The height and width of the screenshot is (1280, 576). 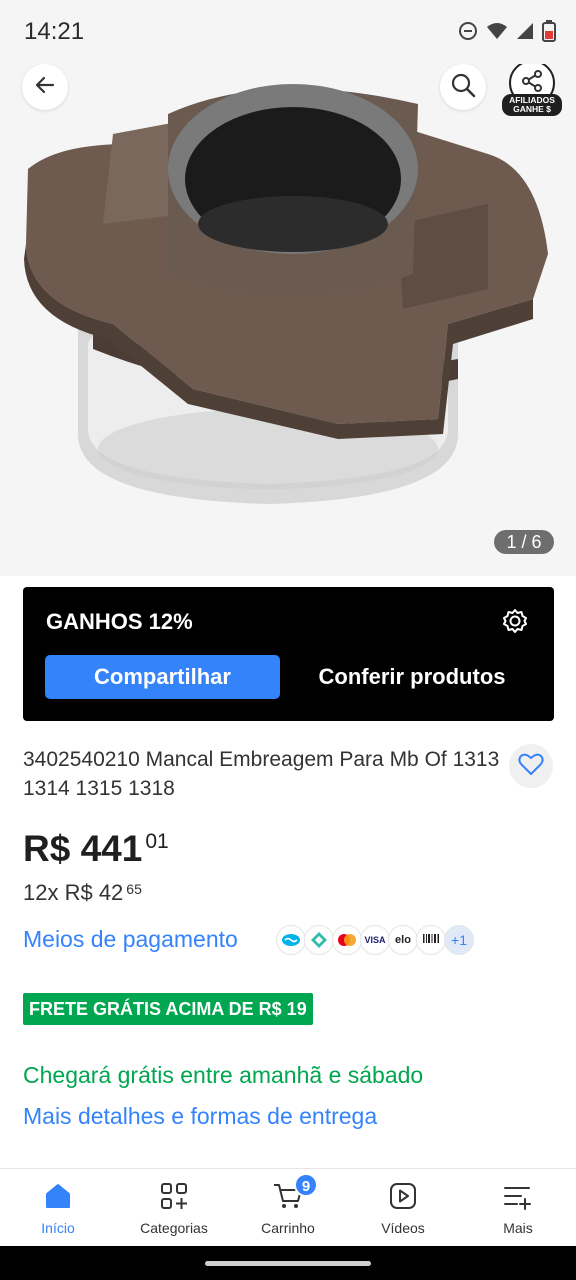 I want to click on favorite-button, so click(x=531, y=766).